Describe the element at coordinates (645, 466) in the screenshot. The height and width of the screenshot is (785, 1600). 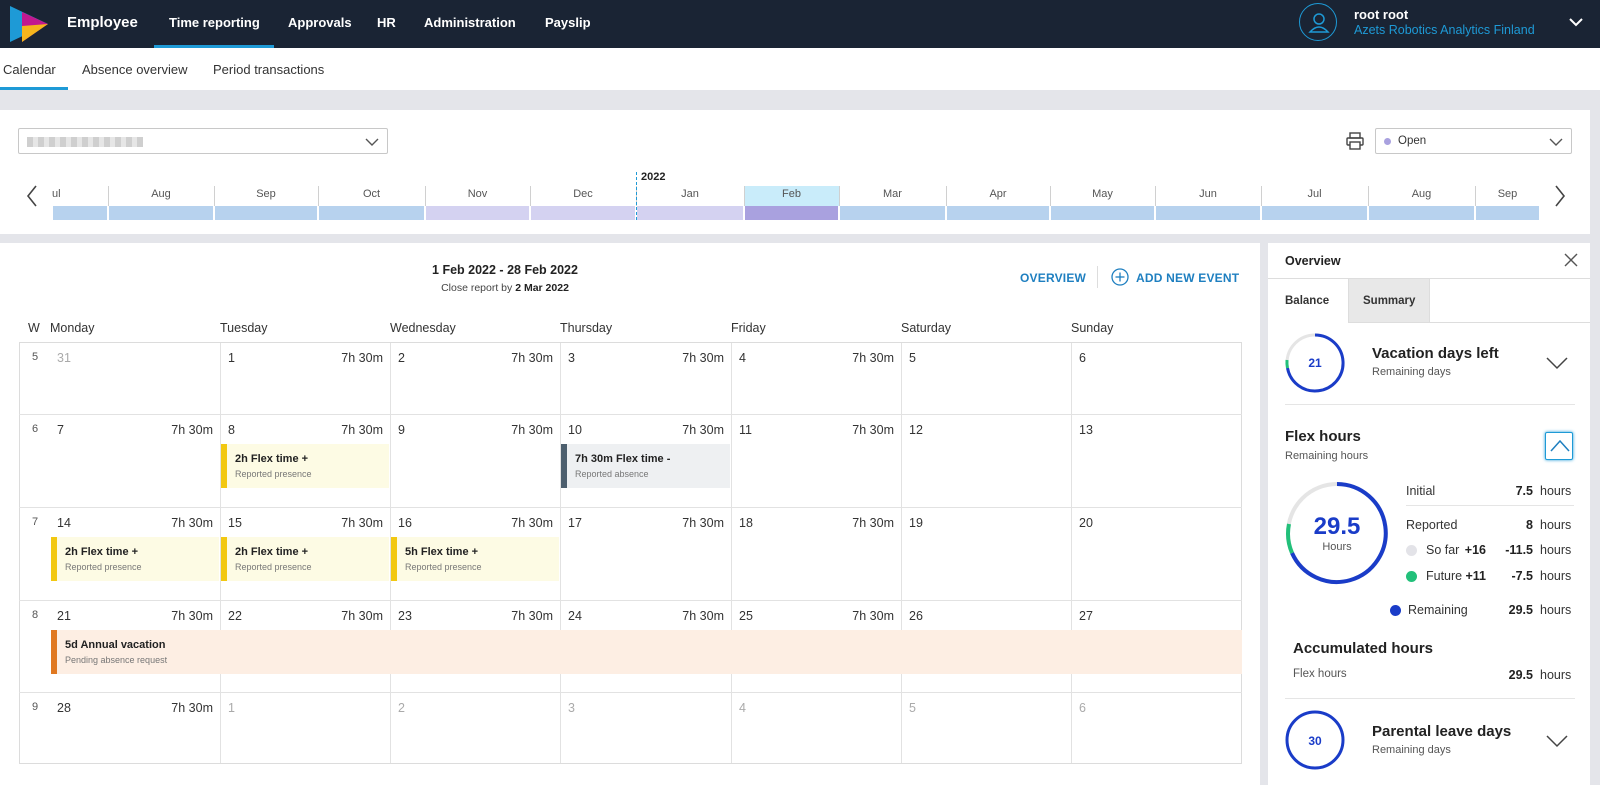
I see `calendar-event: 7h 30m Flex time - Reported absence` at that location.